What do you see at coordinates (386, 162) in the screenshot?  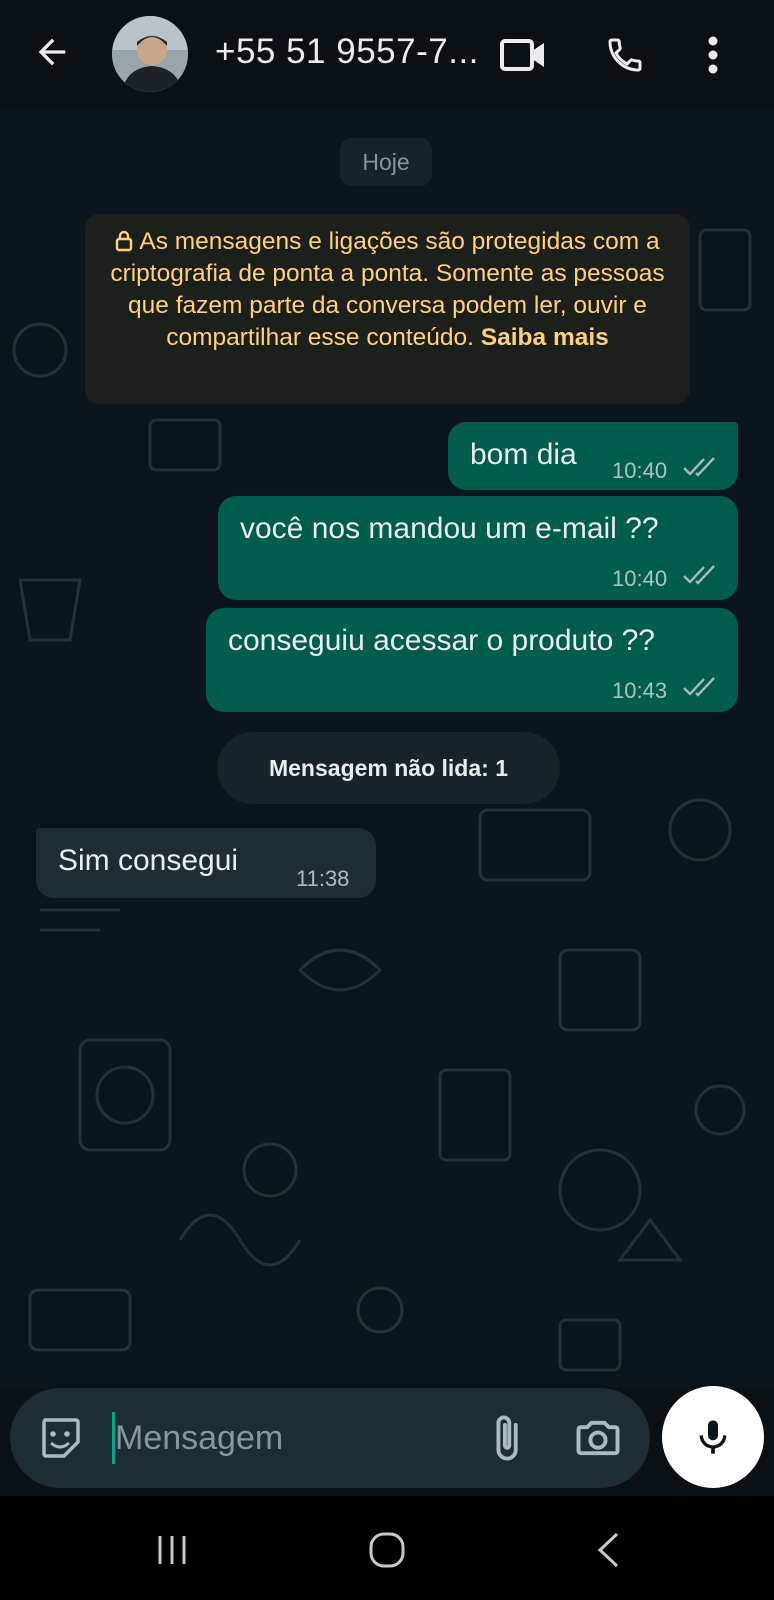 I see `date-divider: Hoje` at bounding box center [386, 162].